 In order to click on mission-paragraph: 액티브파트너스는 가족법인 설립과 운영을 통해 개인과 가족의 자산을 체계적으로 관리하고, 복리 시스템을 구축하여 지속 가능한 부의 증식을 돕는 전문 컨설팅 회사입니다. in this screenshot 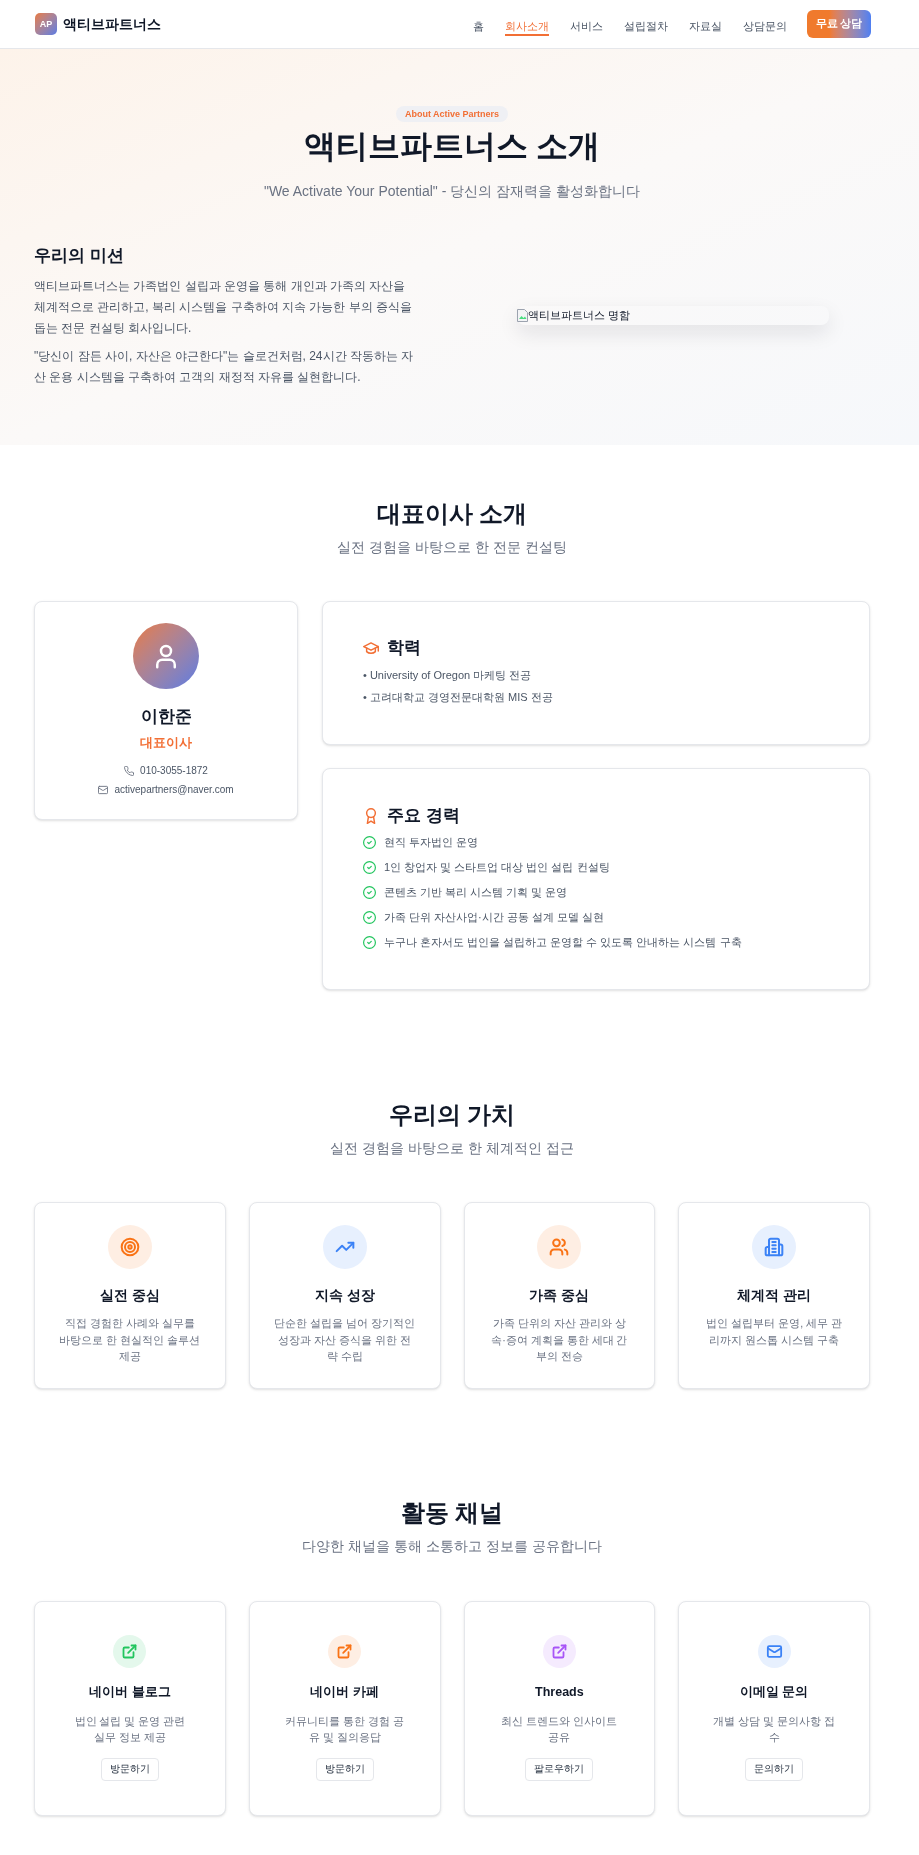, I will do `click(223, 307)`.